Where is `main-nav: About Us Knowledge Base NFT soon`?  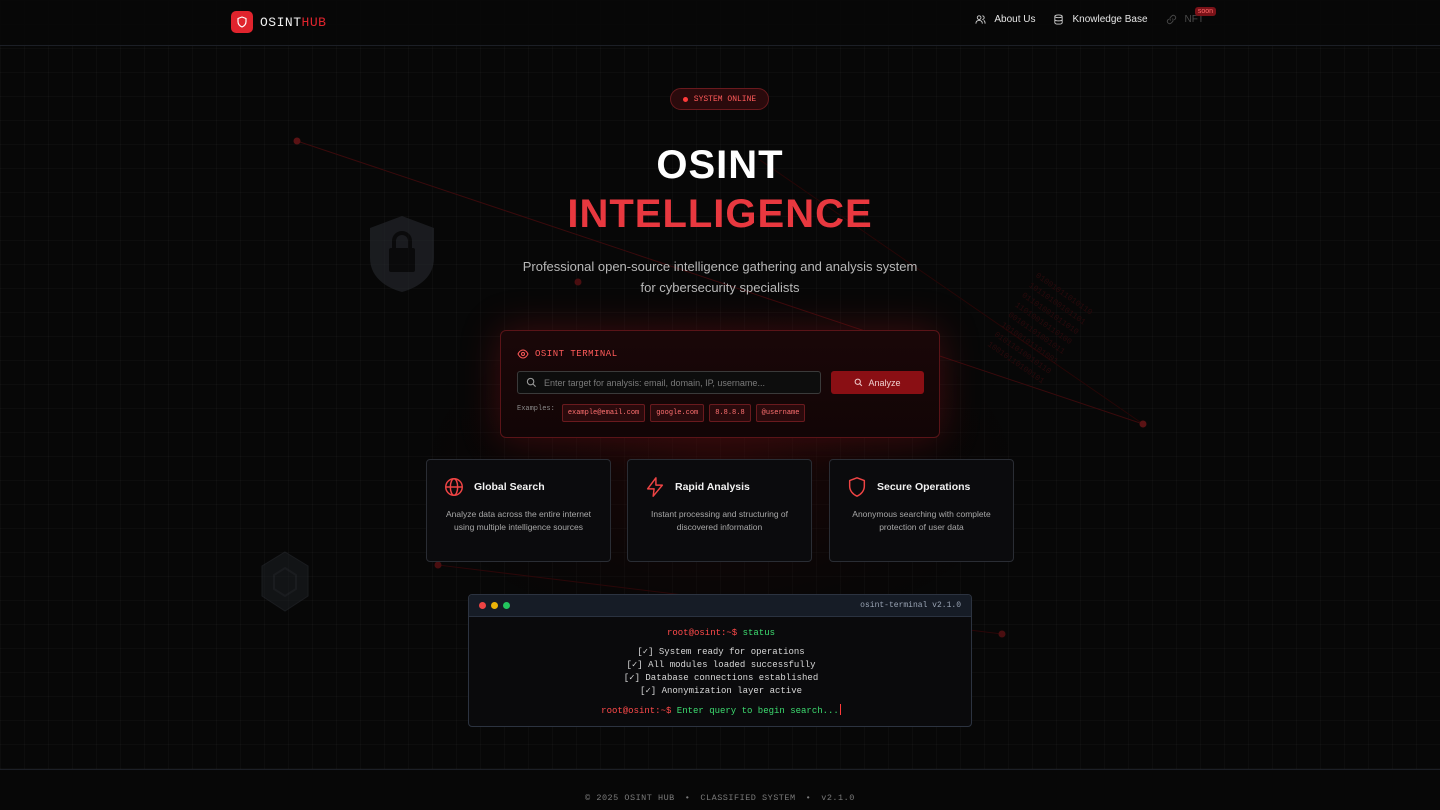
main-nav: About Us Knowledge Base NFT soon is located at coordinates (1095, 16).